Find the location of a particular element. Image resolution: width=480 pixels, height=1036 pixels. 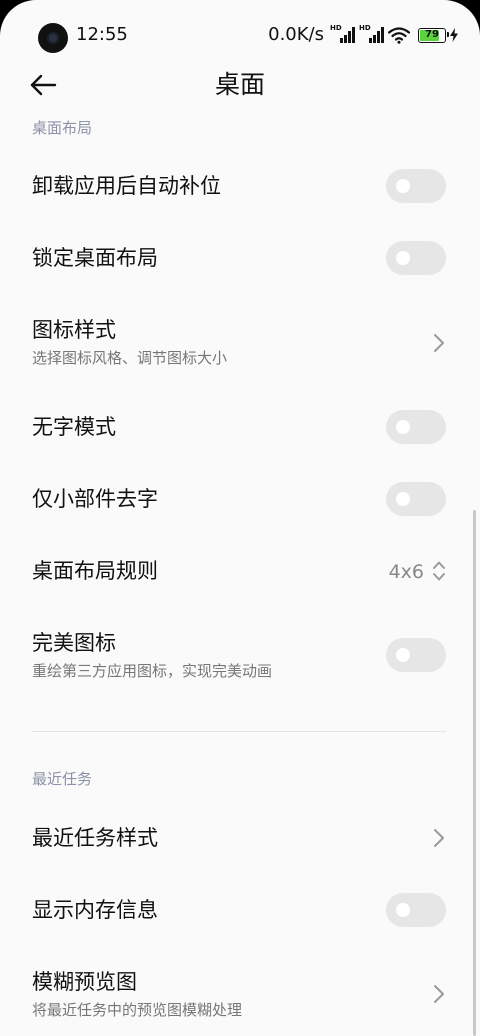

widget-no-text-toggle is located at coordinates (416, 499).